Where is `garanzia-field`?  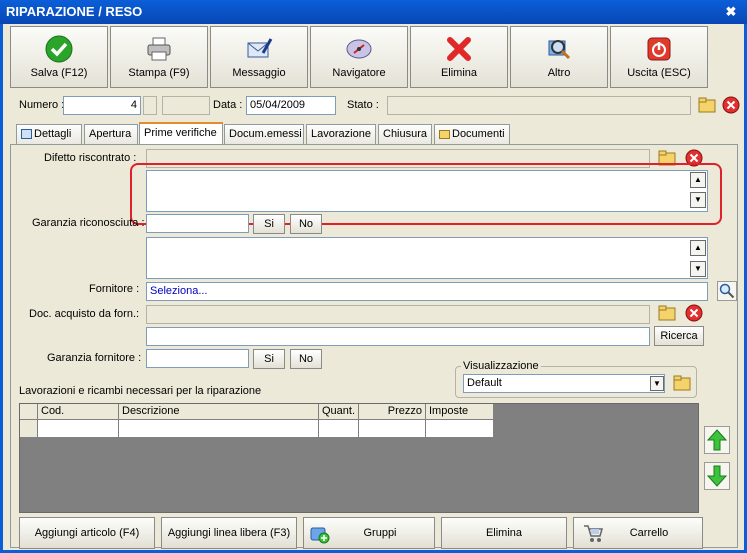 garanzia-field is located at coordinates (197, 223).